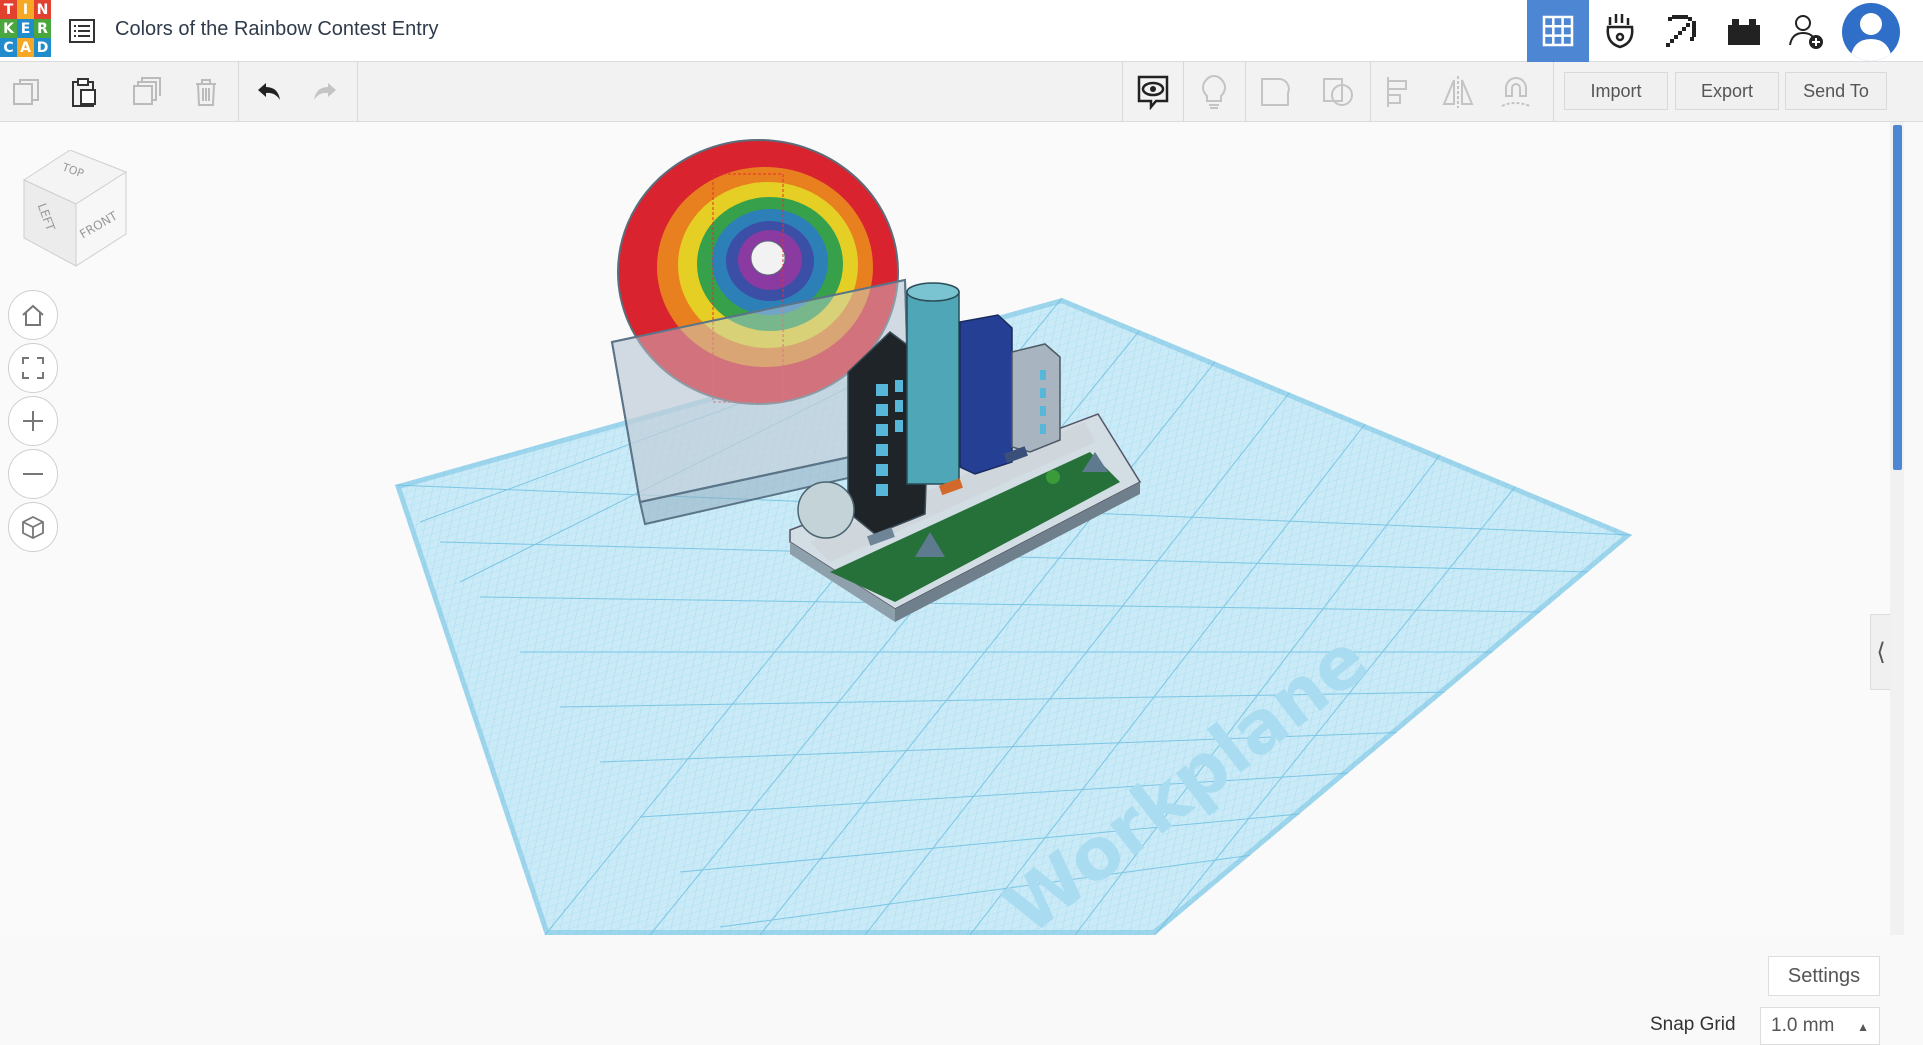 Image resolution: width=1923 pixels, height=1045 pixels. I want to click on paste-icon, so click(84, 92).